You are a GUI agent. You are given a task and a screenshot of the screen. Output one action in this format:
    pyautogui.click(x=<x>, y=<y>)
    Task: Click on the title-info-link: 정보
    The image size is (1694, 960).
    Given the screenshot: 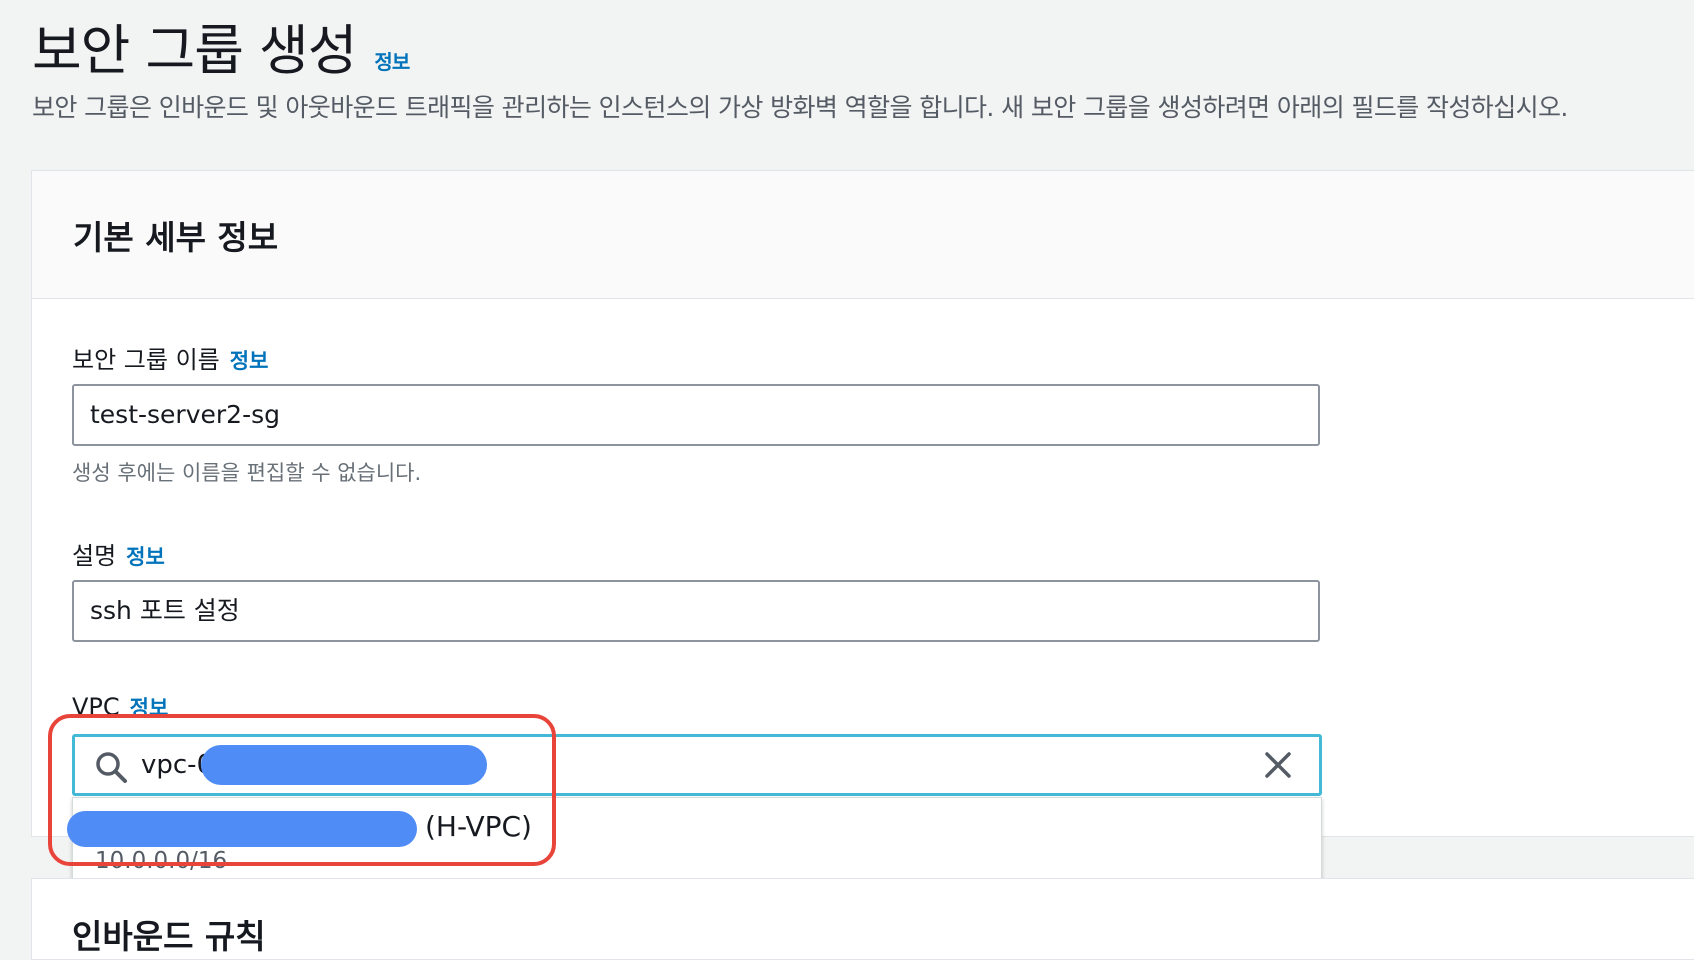 What is the action you would take?
    pyautogui.click(x=392, y=60)
    